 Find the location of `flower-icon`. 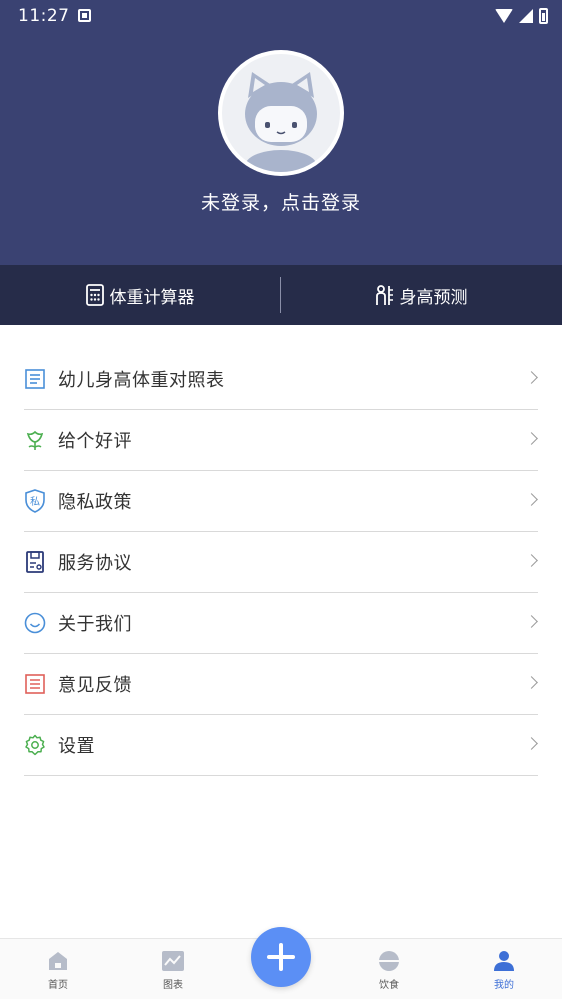

flower-icon is located at coordinates (35, 440).